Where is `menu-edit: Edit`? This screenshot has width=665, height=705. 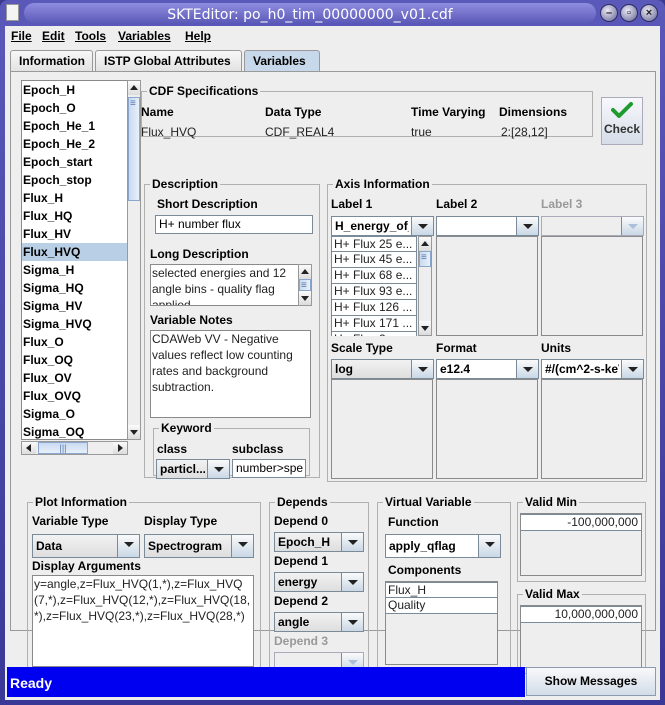 menu-edit: Edit is located at coordinates (53, 36).